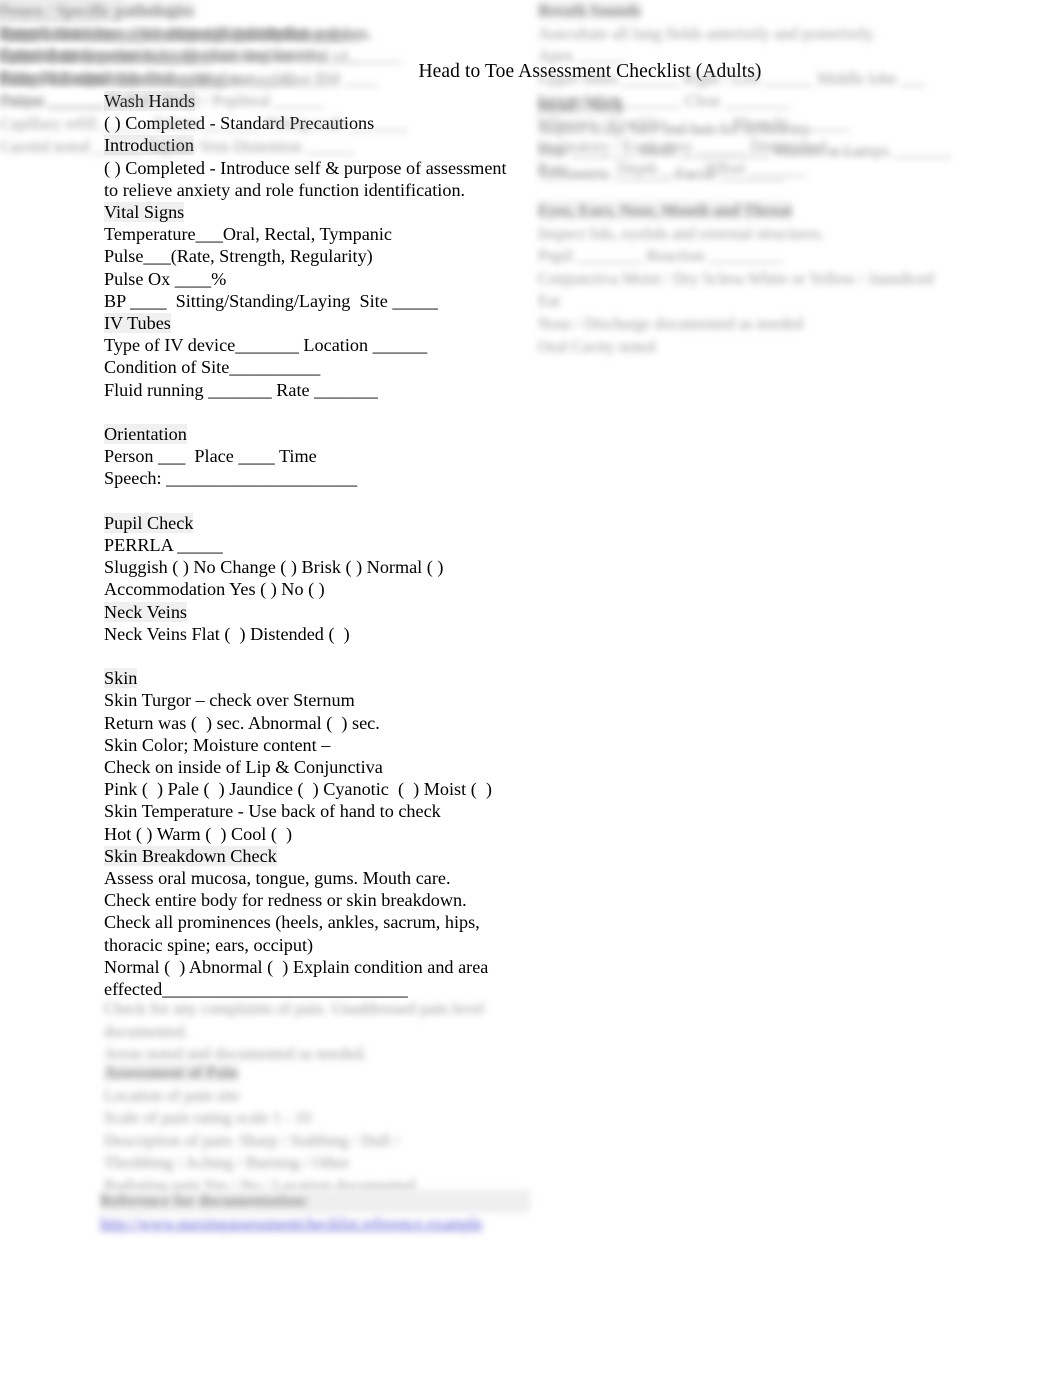  What do you see at coordinates (256, 989) in the screenshot?
I see `checklist-line: effected___________________________` at bounding box center [256, 989].